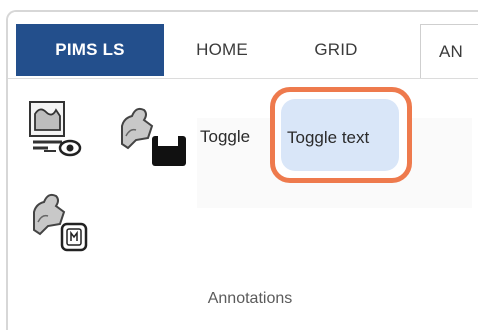 This screenshot has width=478, height=330. Describe the element at coordinates (66, 223) in the screenshot. I see `annotation-text-icon` at that location.